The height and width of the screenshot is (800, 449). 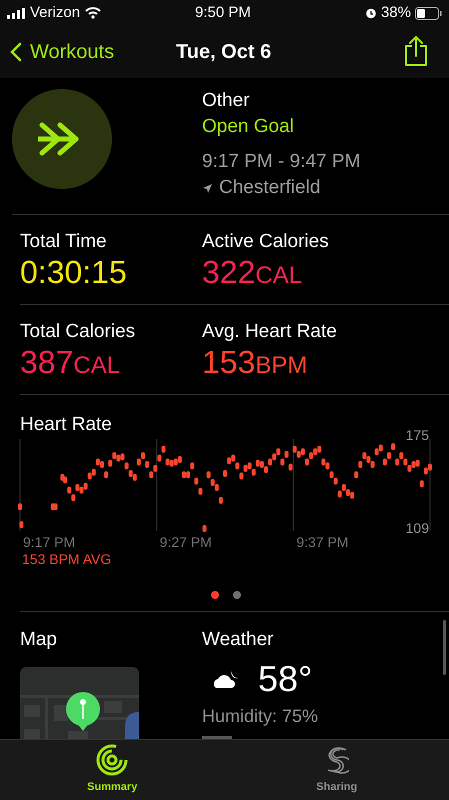 What do you see at coordinates (49, 542) in the screenshot?
I see `x-axis-label: 9:17 PM` at bounding box center [49, 542].